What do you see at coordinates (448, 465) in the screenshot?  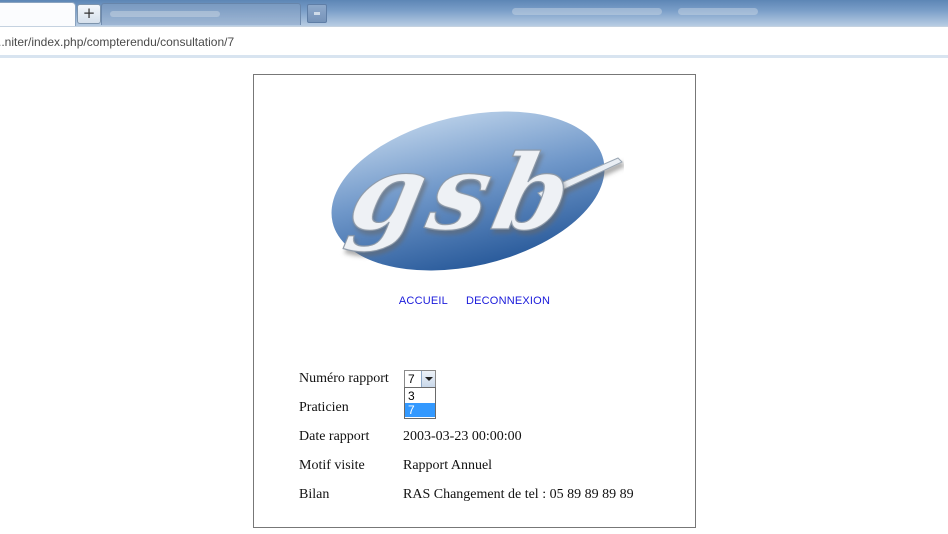 I see `motif-visite-value: Rapport Annuel` at bounding box center [448, 465].